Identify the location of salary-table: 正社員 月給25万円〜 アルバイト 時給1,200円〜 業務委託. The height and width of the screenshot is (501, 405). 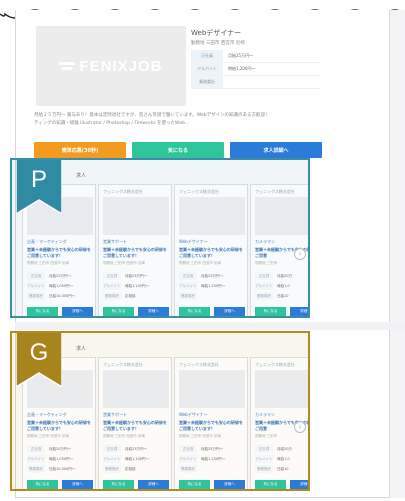
(256, 69).